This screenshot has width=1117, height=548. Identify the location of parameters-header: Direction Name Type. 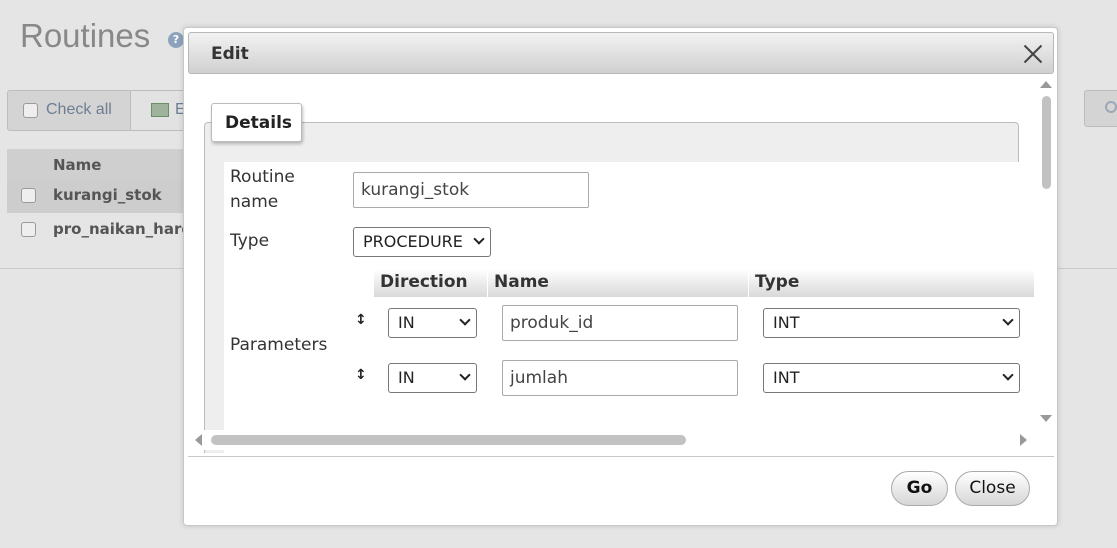
(704, 283).